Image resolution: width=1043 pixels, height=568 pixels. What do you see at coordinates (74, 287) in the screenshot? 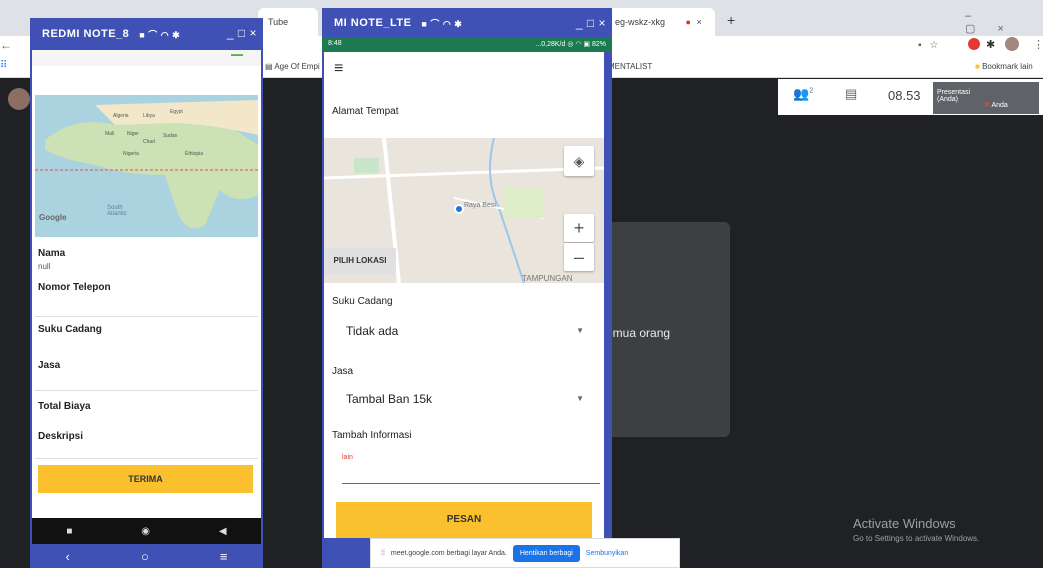
I see `telepon-label: Nomor Telepon` at bounding box center [74, 287].